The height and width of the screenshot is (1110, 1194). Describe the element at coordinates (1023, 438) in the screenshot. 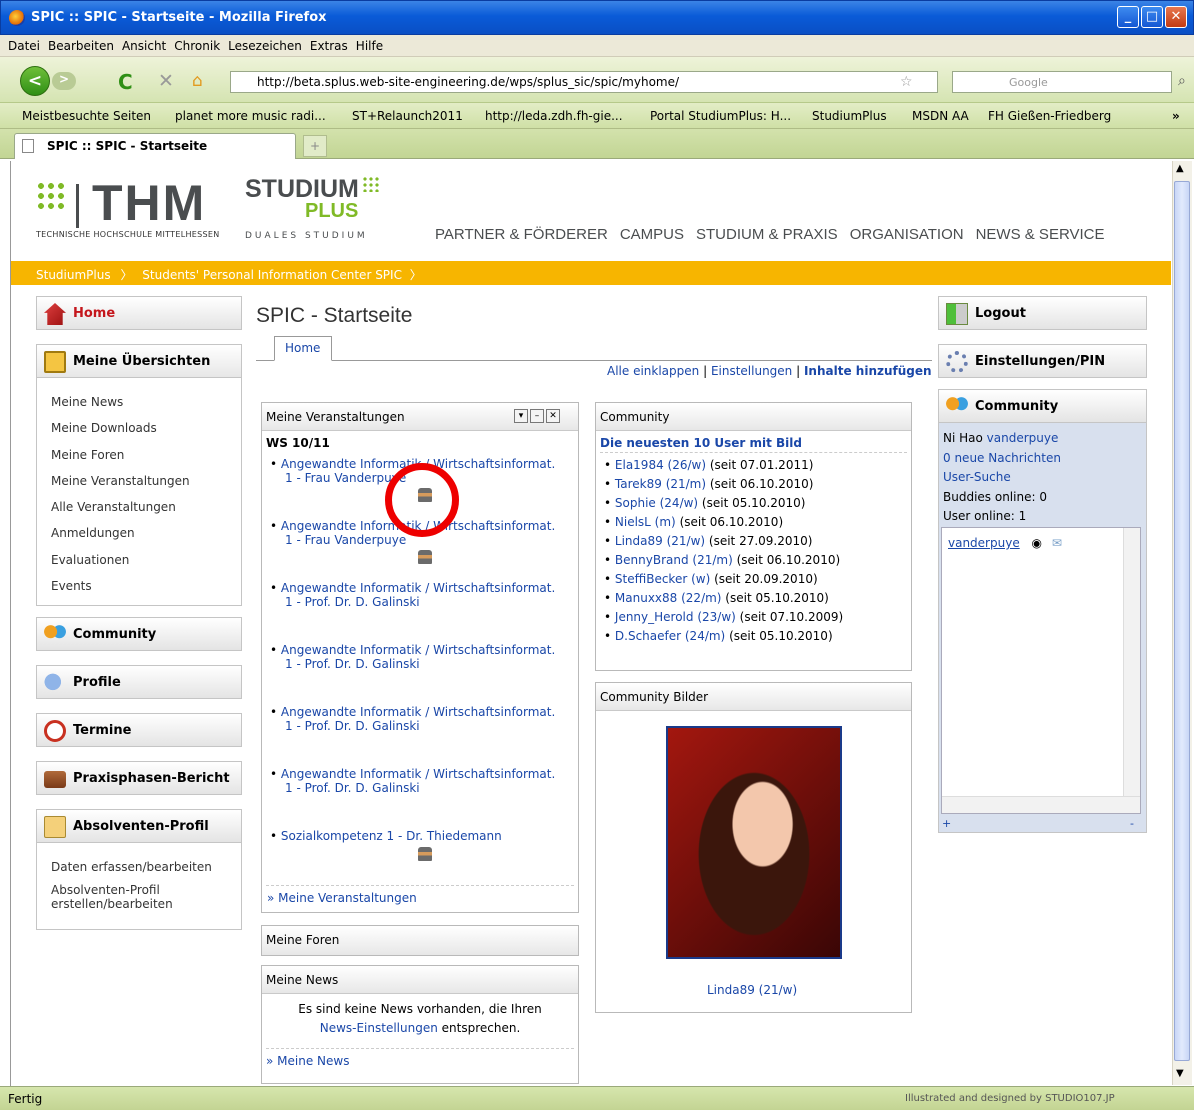

I see `own-user-link: vanderpuye` at that location.